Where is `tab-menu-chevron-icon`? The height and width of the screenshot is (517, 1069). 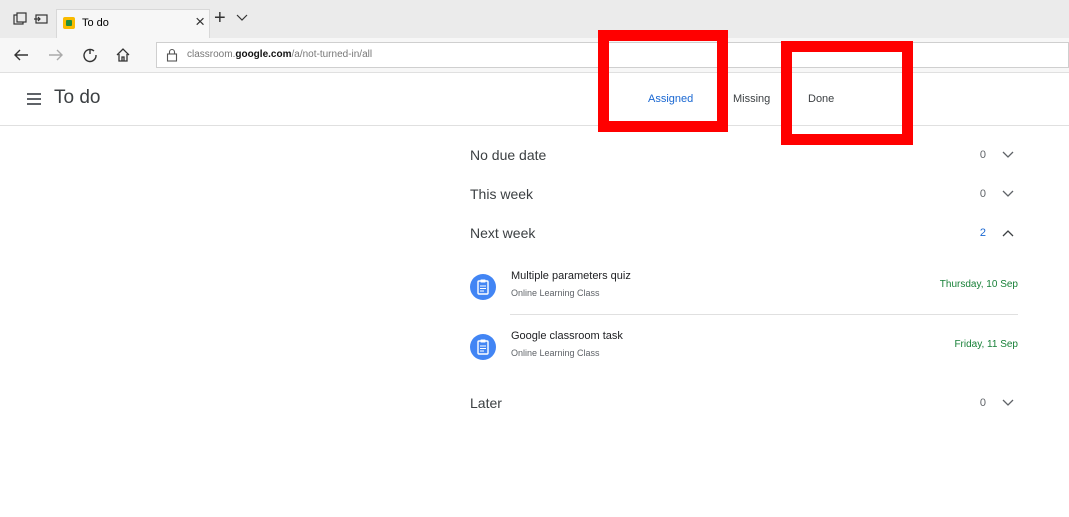 tab-menu-chevron-icon is located at coordinates (242, 18).